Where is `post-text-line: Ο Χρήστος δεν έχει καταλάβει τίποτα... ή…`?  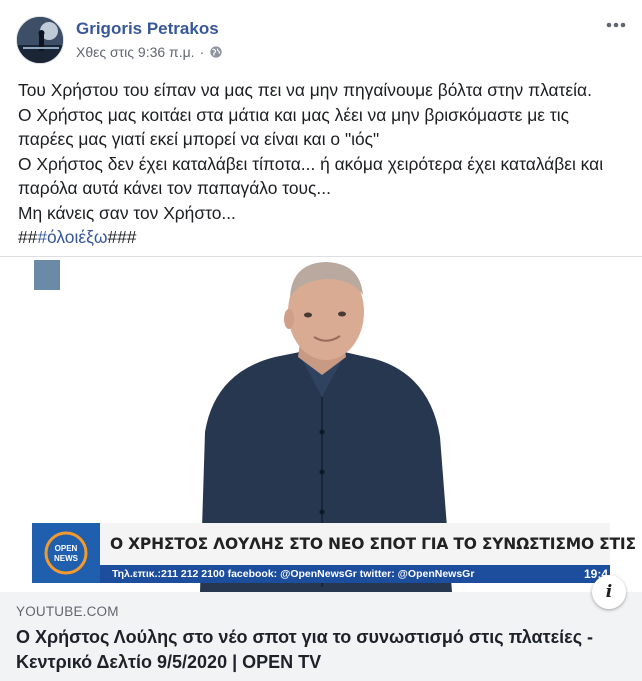 post-text-line: Ο Χρήστος δεν έχει καταλάβει τίποτα... ή… is located at coordinates (311, 163).